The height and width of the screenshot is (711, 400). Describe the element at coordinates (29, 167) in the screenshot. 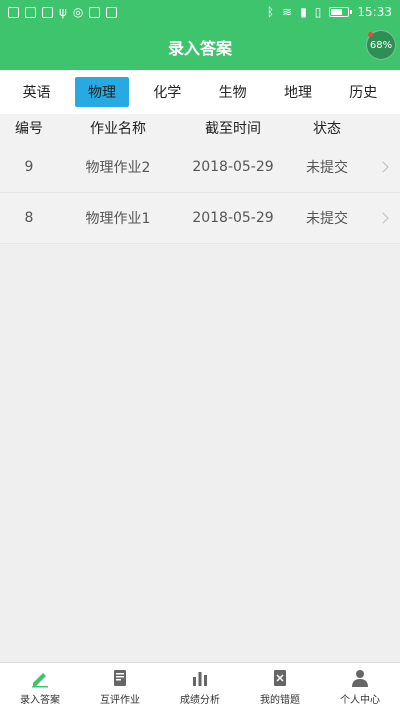

I see `row-id: 9` at that location.